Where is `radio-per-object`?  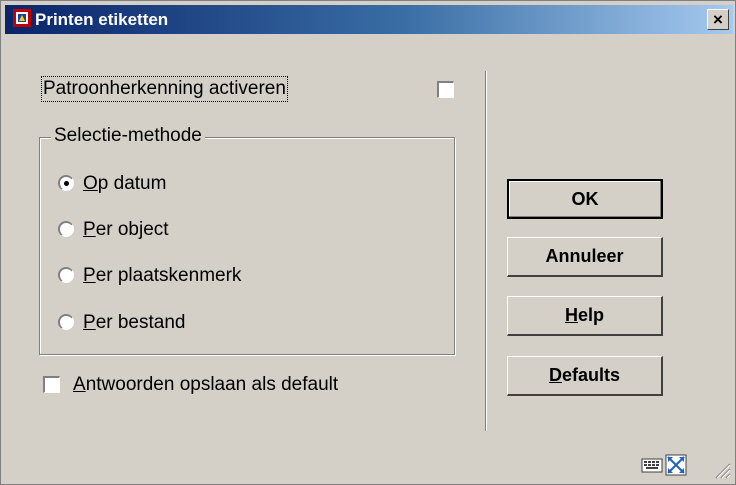
radio-per-object is located at coordinates (66, 229).